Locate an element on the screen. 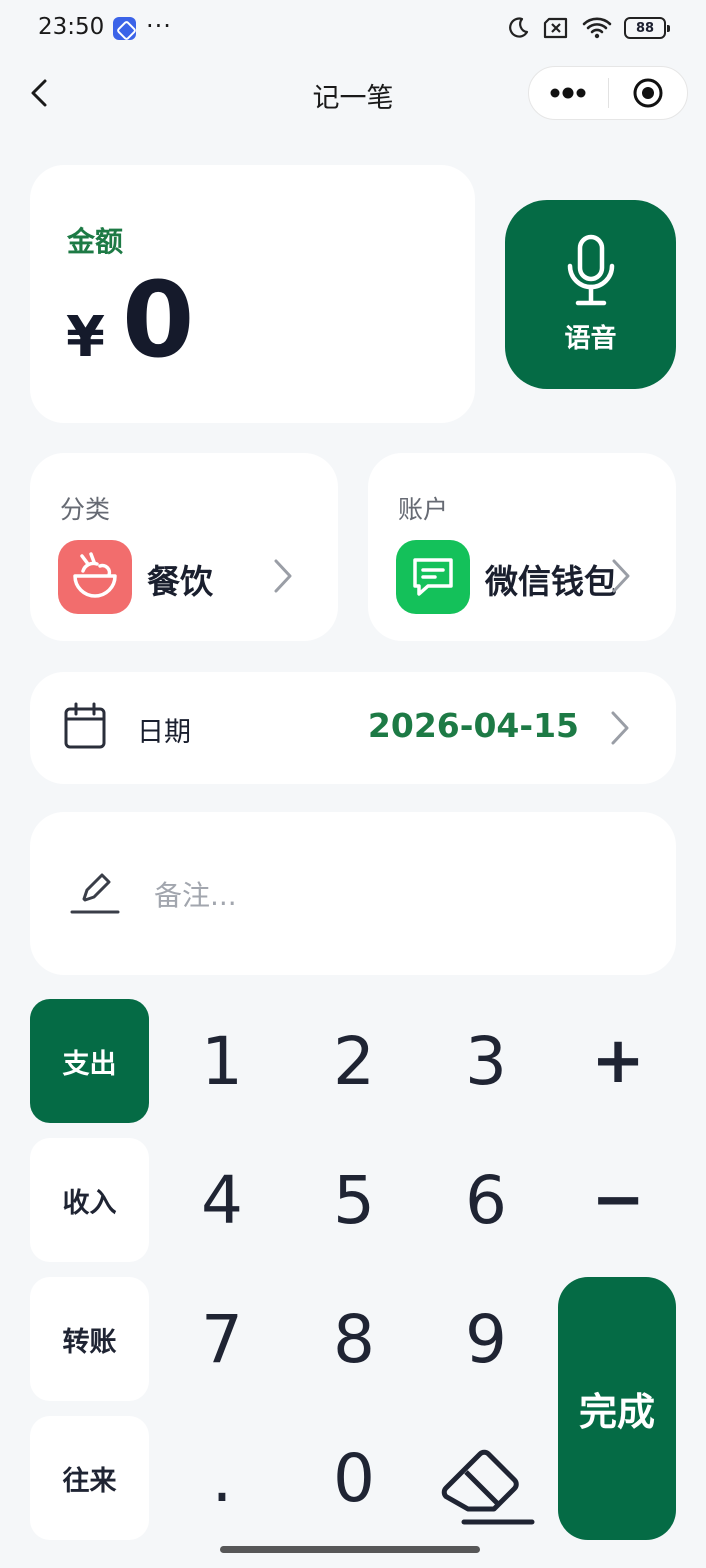  close-miniprogram-button is located at coordinates (648, 93).